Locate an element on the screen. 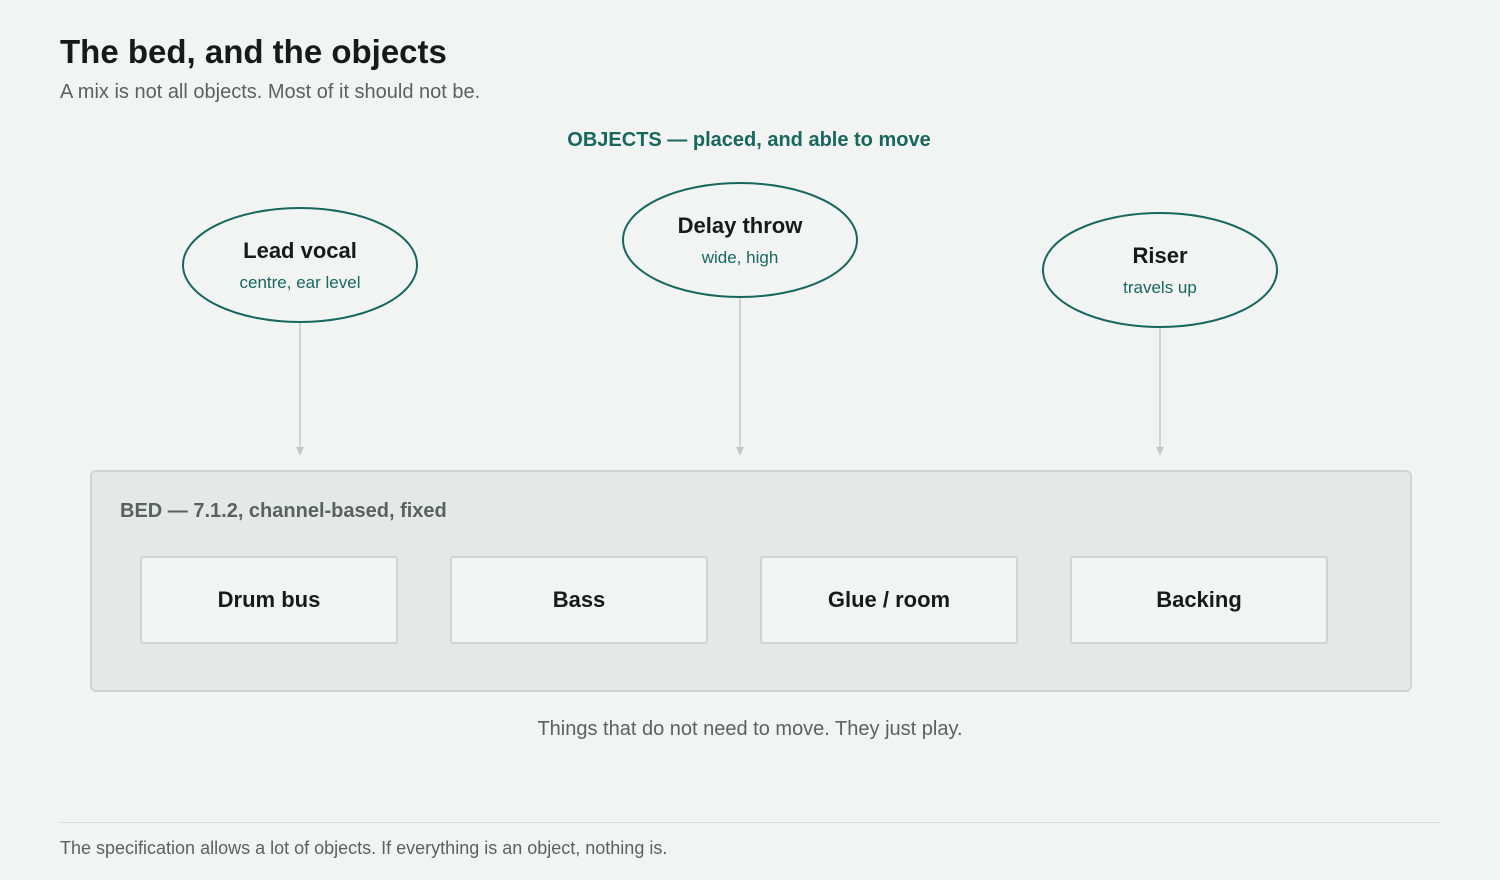  object-detail: centre, ear level is located at coordinates (300, 282).